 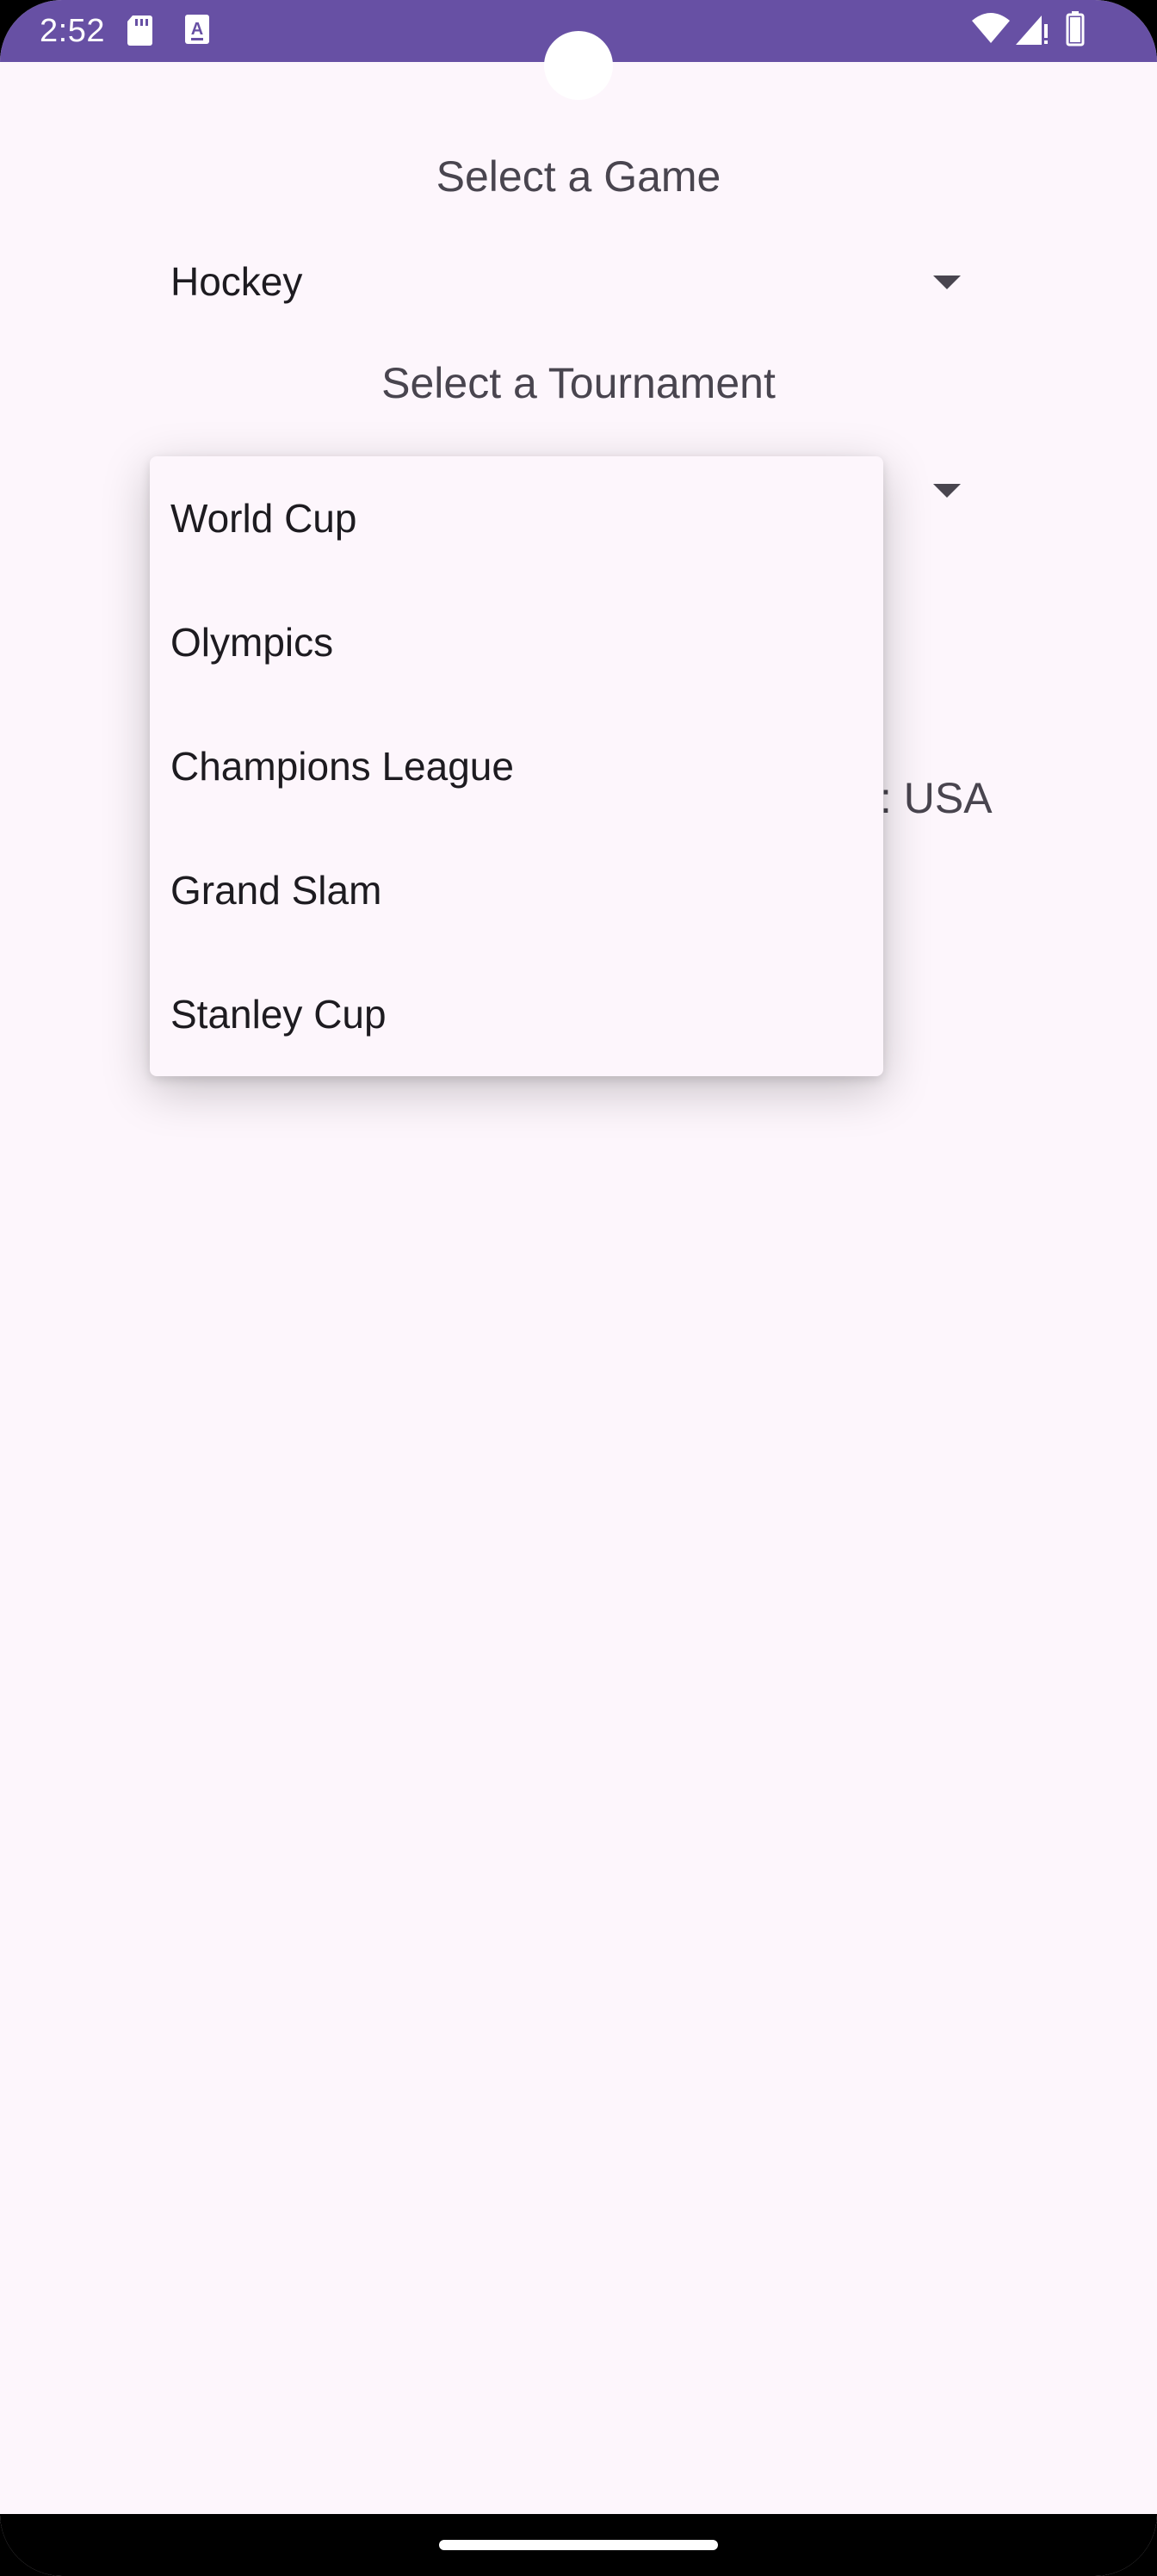 I want to click on menu-item-stanley-cup: Stanley Cup, so click(x=516, y=1014).